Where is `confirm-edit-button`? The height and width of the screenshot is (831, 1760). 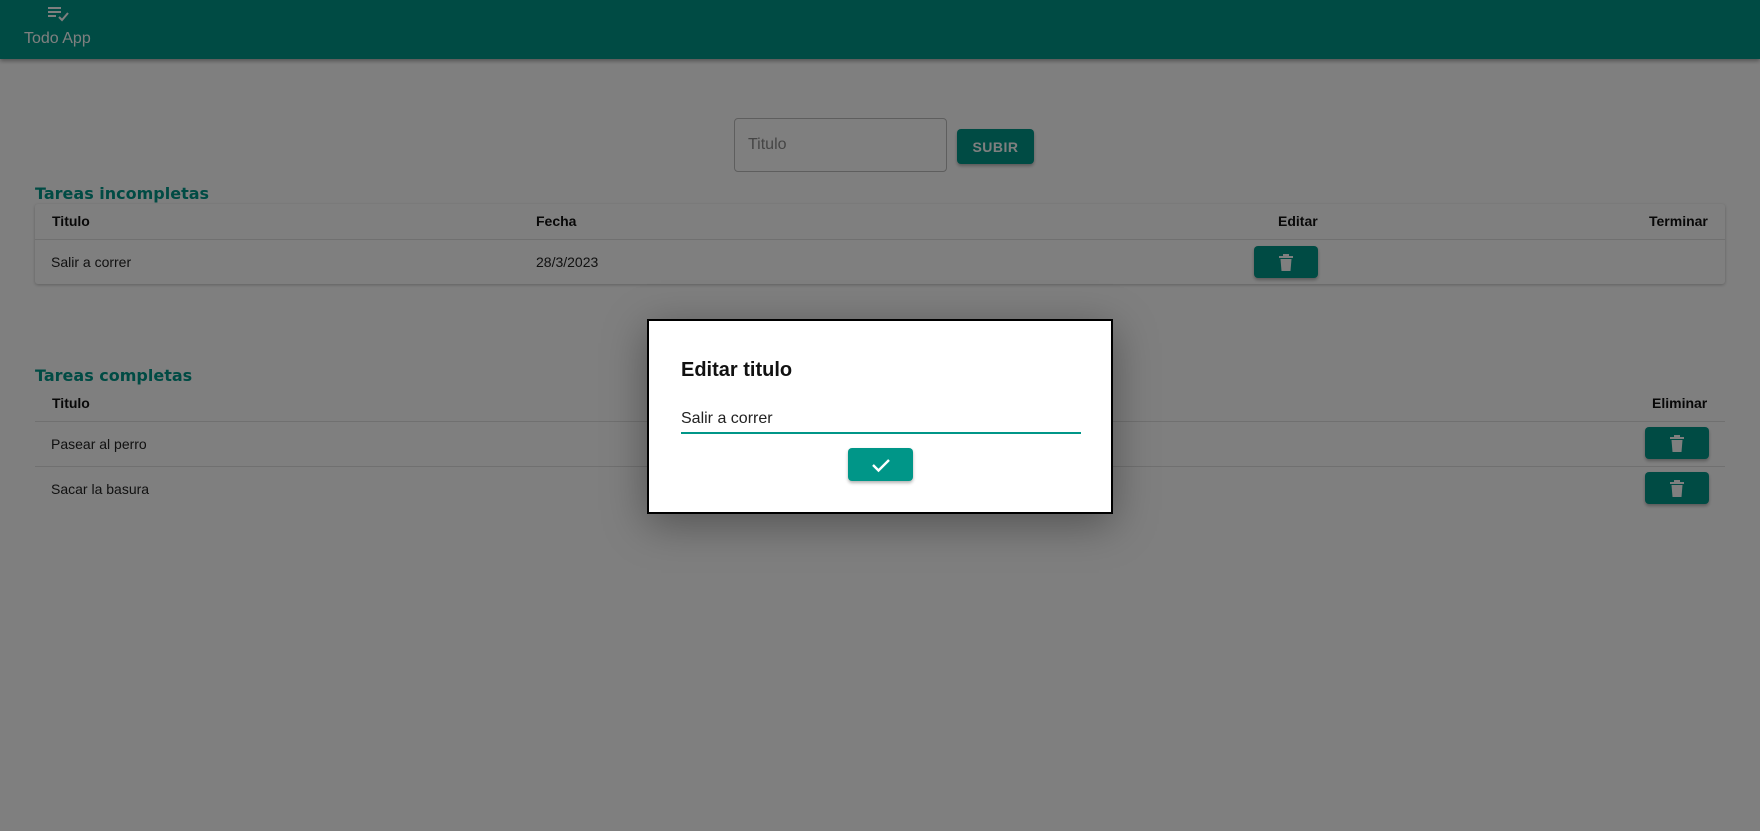 confirm-edit-button is located at coordinates (880, 464).